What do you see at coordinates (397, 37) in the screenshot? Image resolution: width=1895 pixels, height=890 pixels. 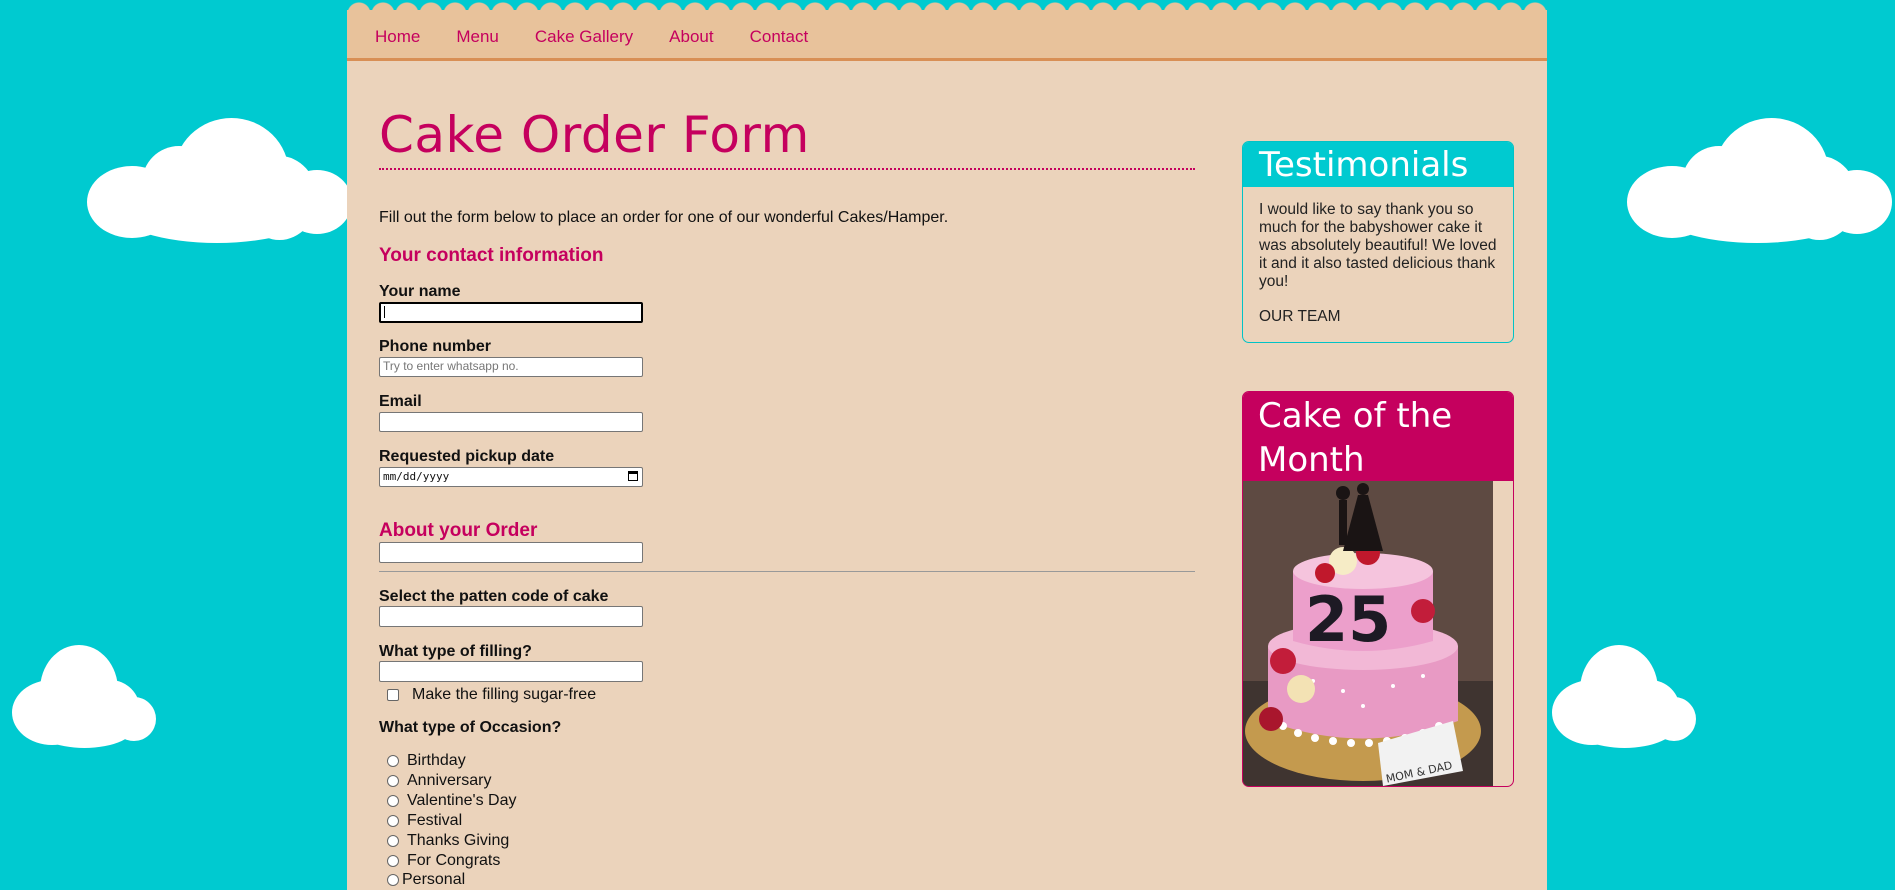 I see `nav-item-home: Home` at bounding box center [397, 37].